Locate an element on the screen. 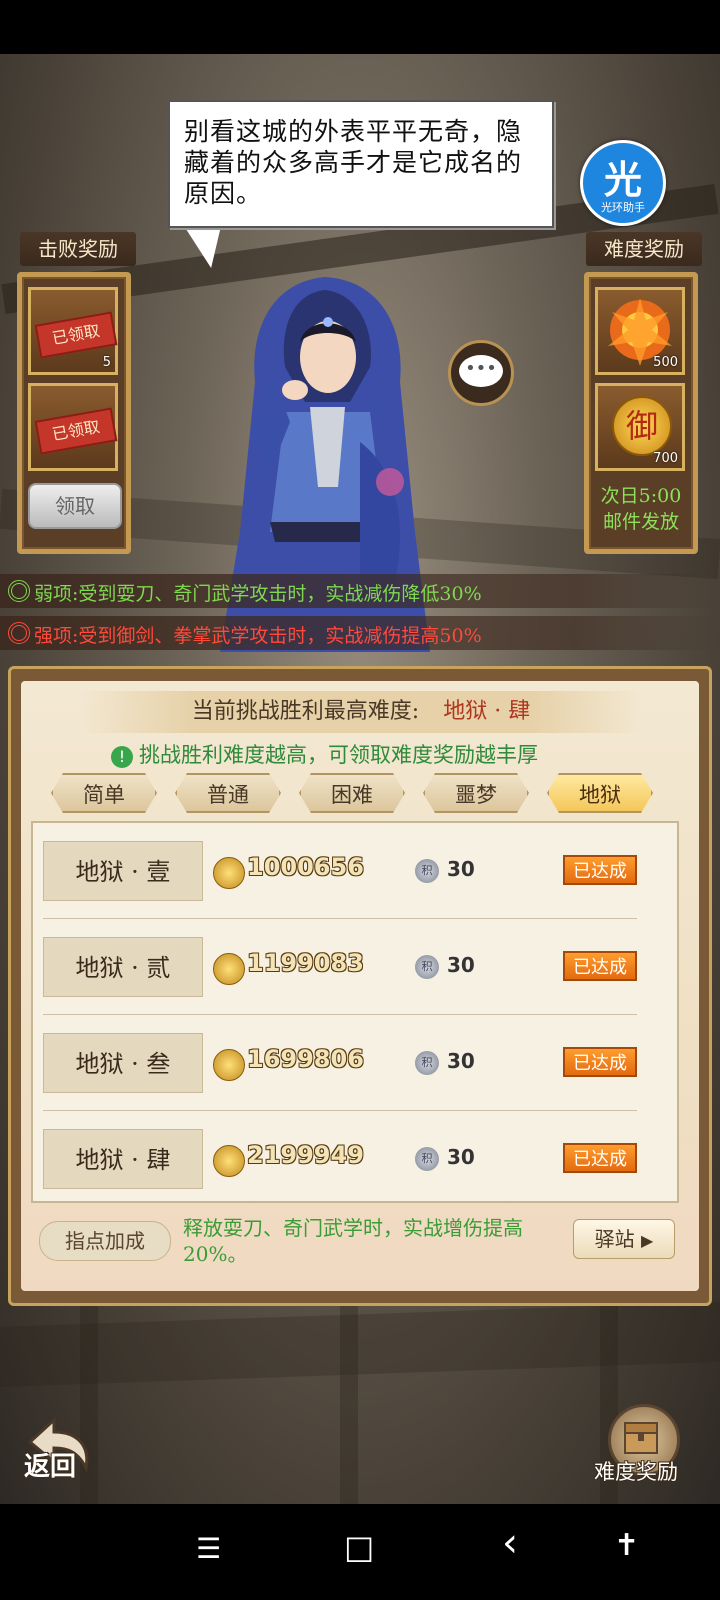 Image resolution: width=720 pixels, height=1600 pixels. chat-button: ••• is located at coordinates (481, 373).